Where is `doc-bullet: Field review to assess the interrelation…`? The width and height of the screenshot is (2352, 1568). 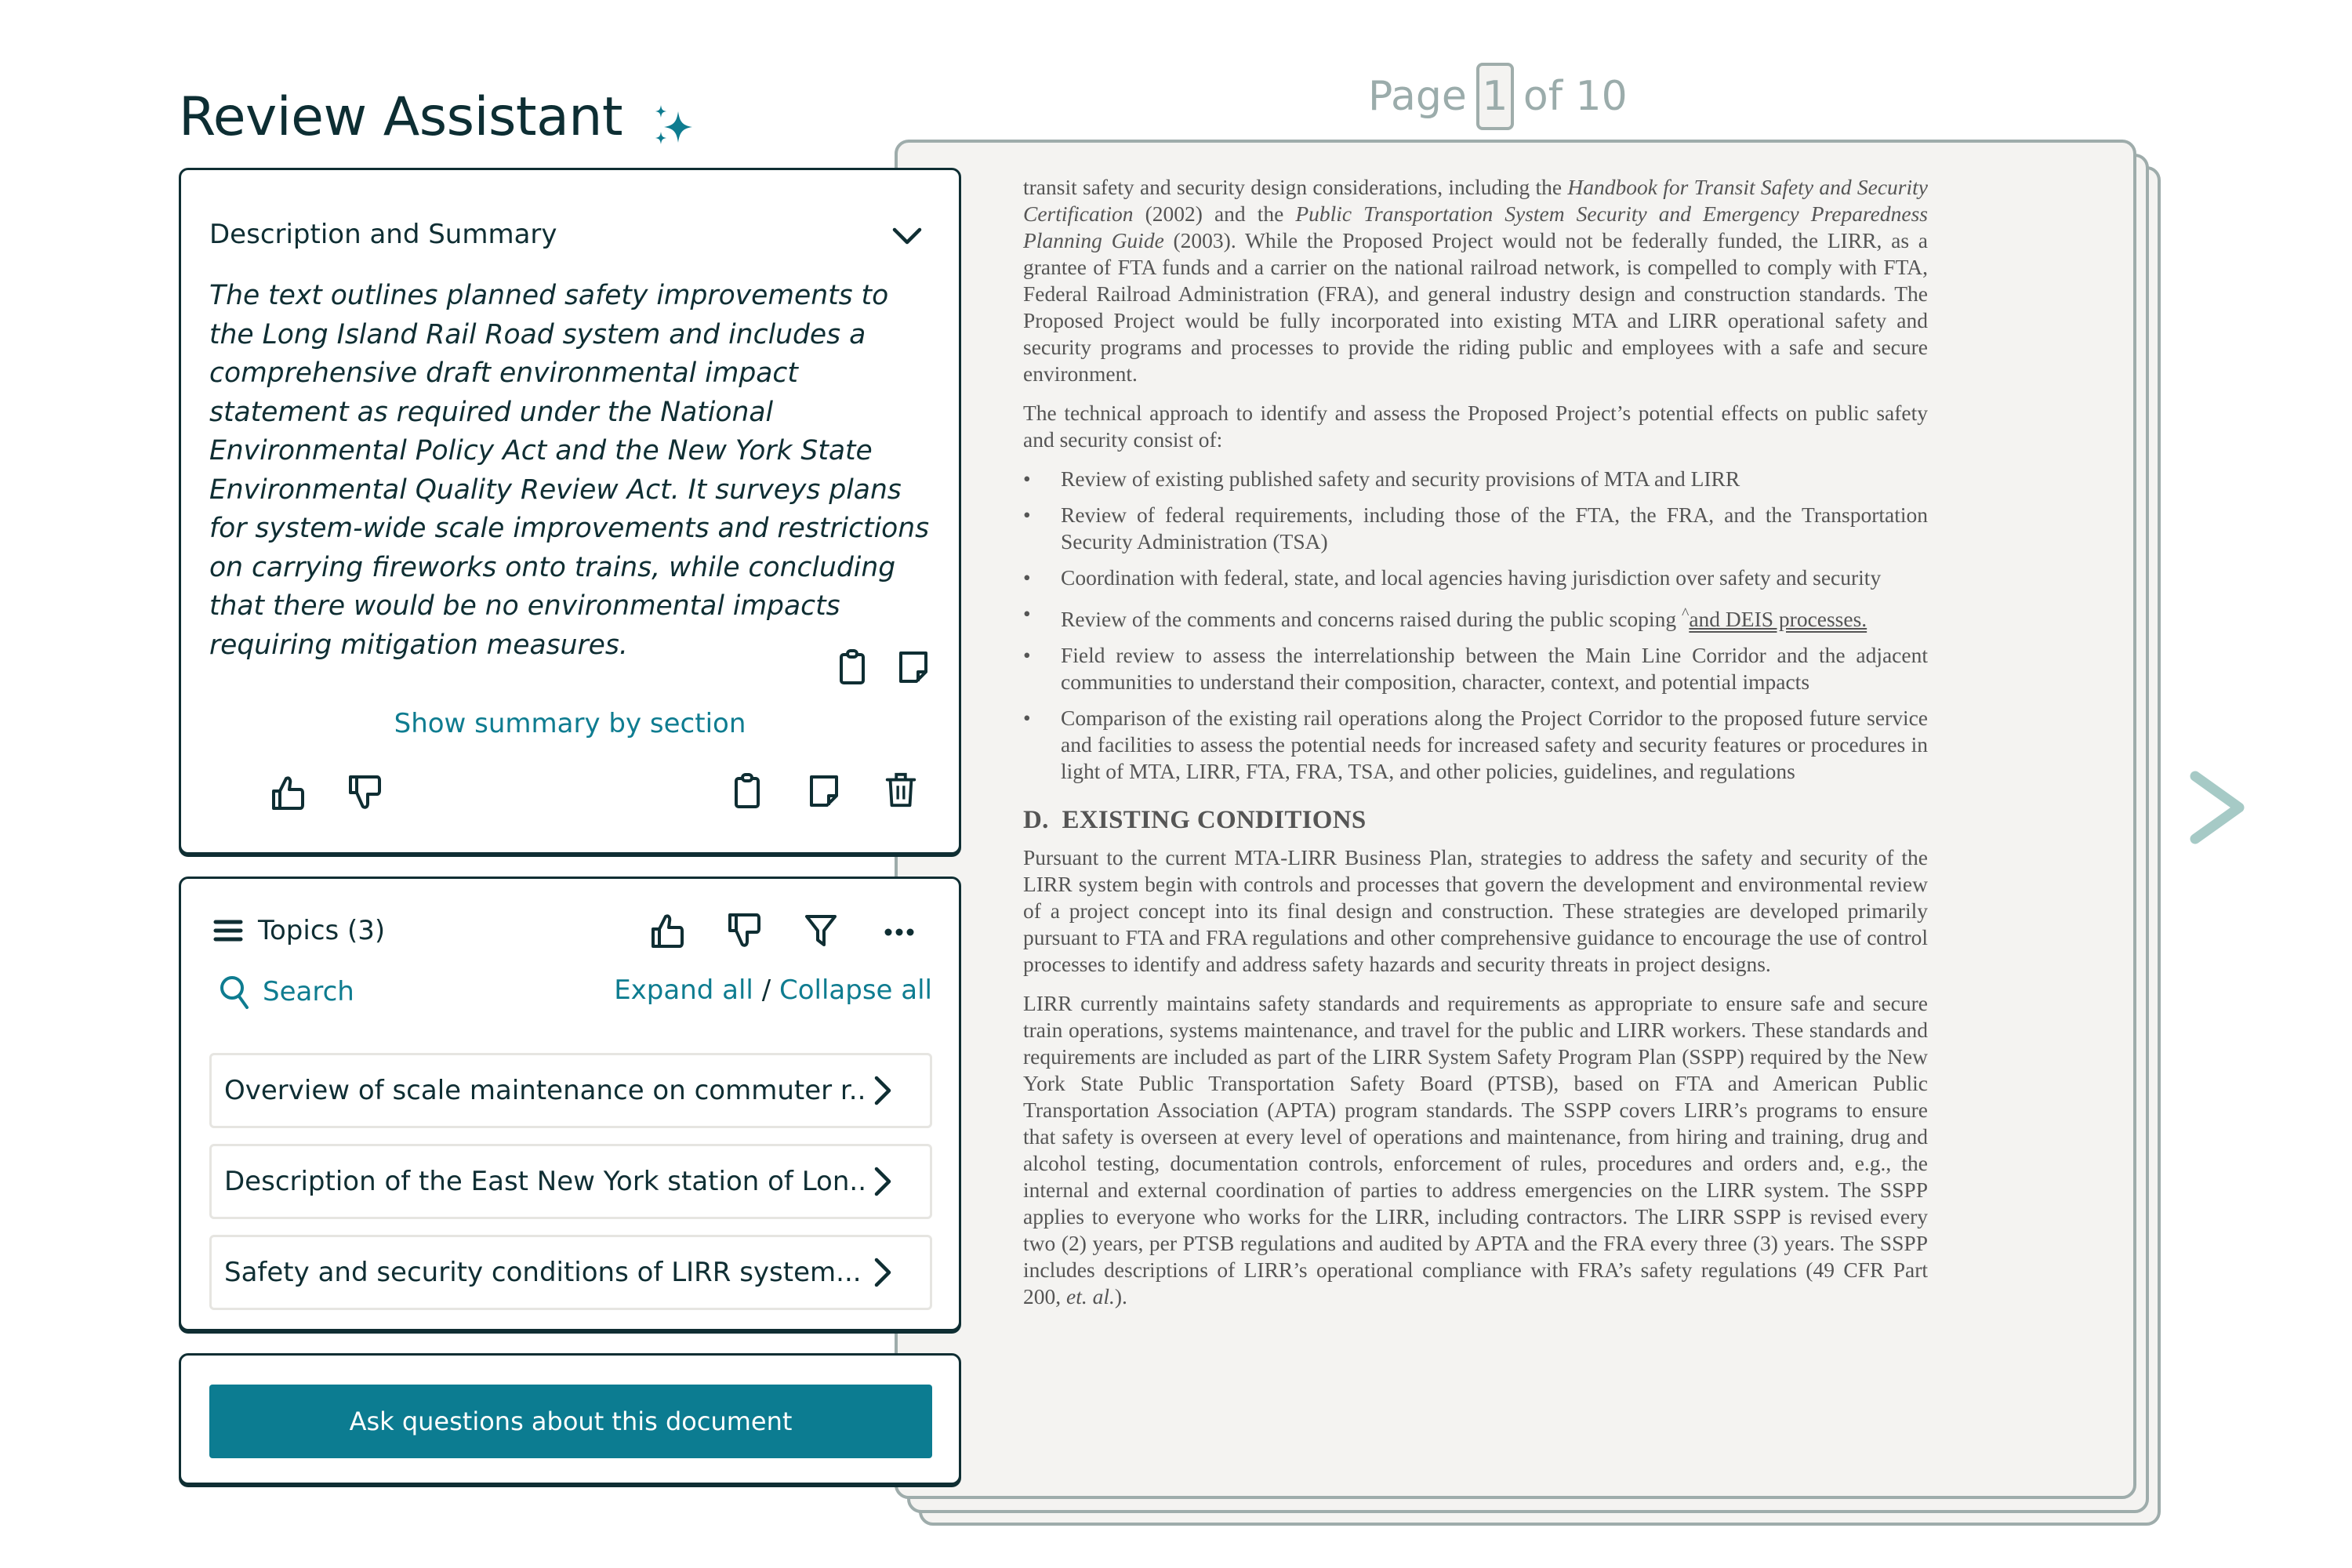 doc-bullet: Field review to assess the interrelation… is located at coordinates (1475, 668).